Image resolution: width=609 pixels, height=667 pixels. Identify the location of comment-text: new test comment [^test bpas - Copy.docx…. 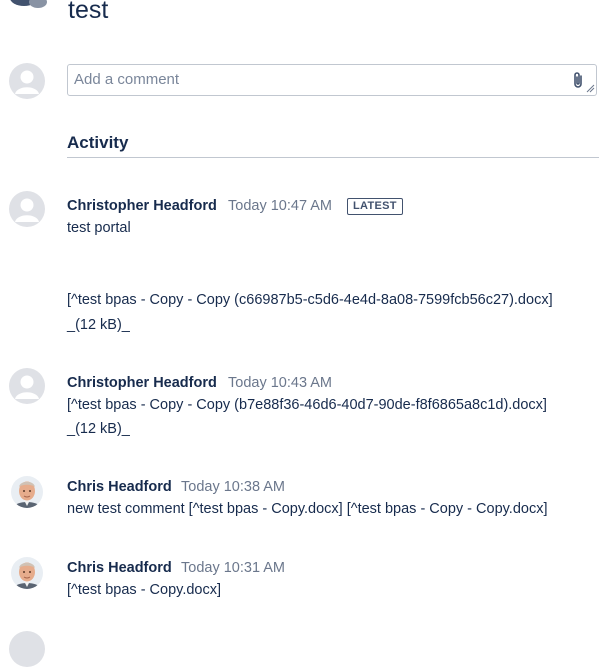
(307, 509).